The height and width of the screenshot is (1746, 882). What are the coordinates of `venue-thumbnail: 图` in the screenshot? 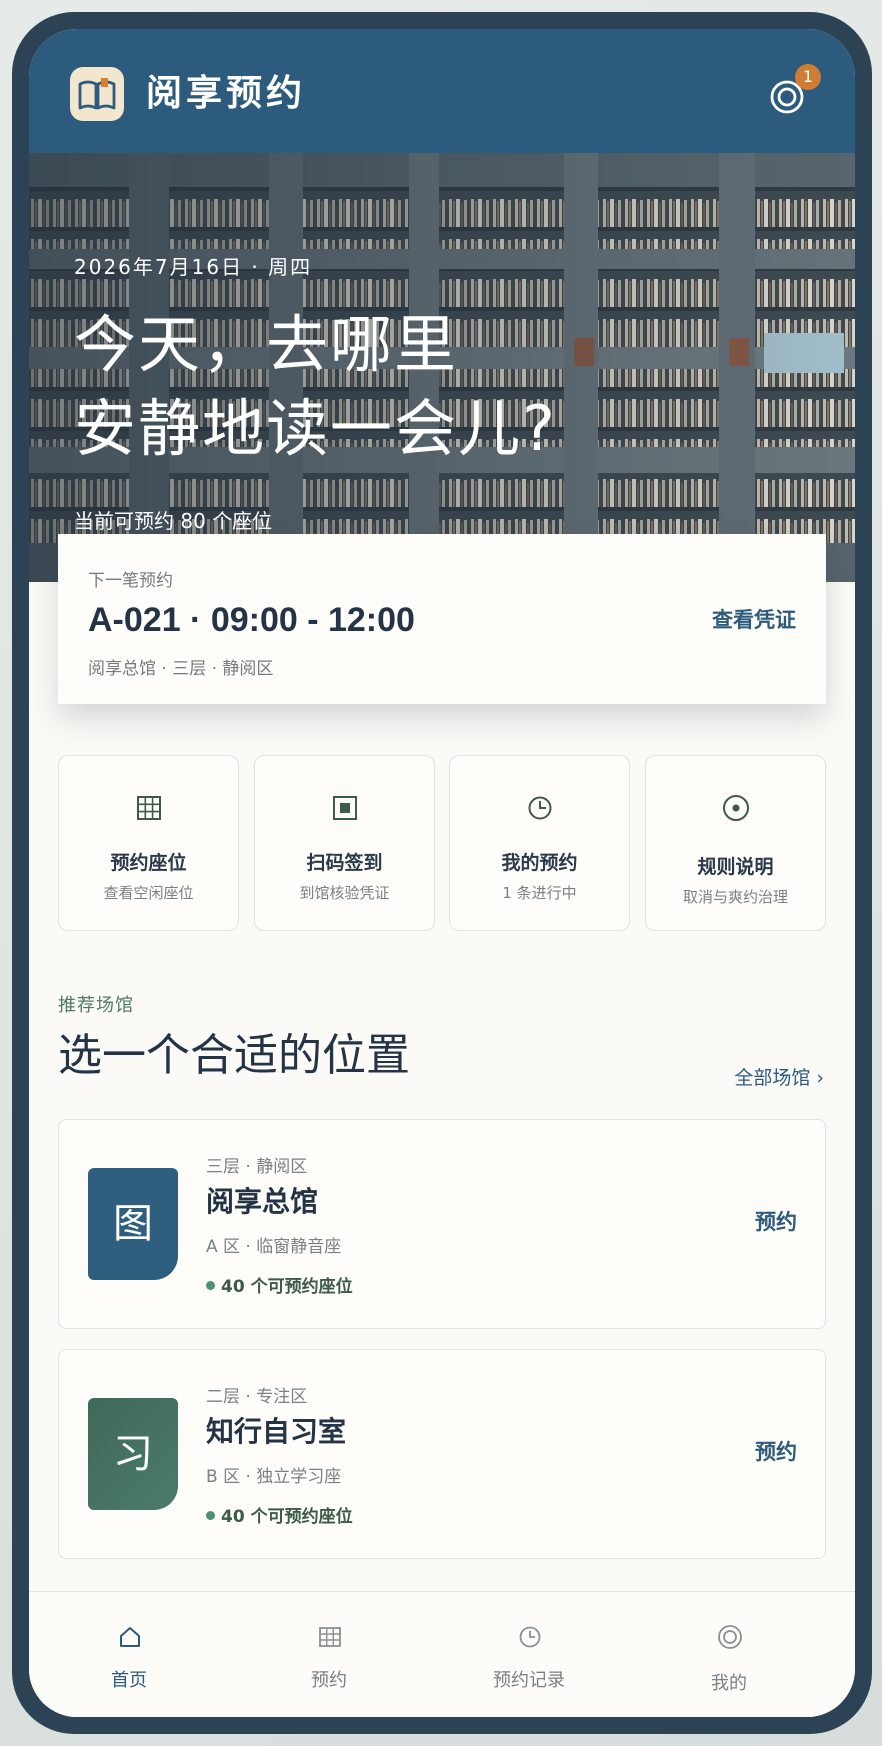 It's located at (133, 1224).